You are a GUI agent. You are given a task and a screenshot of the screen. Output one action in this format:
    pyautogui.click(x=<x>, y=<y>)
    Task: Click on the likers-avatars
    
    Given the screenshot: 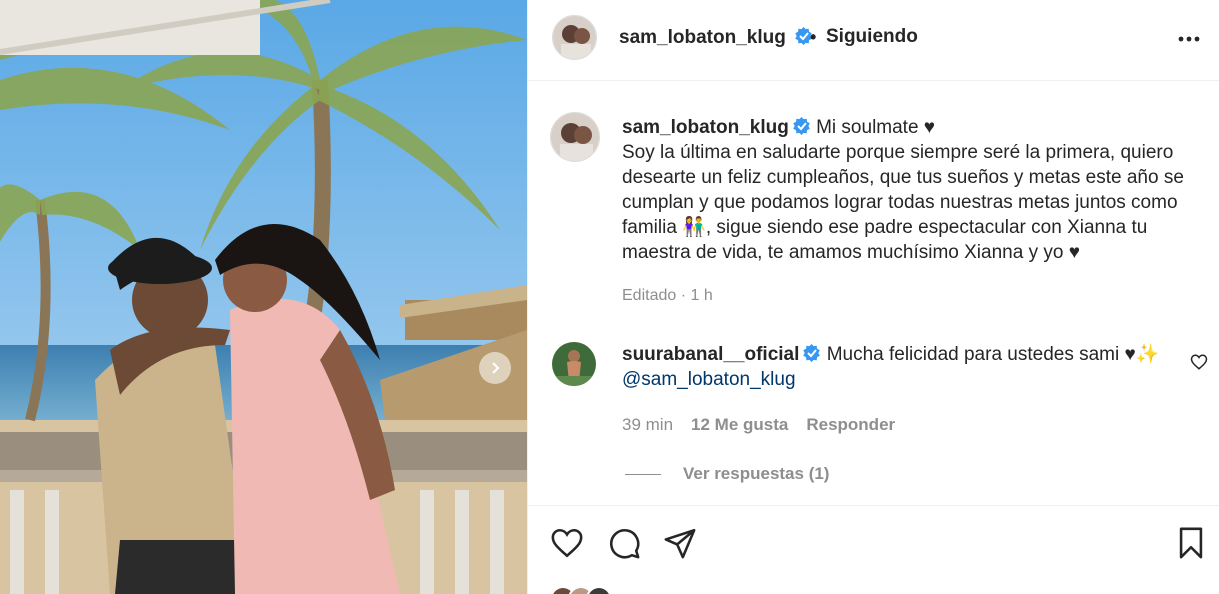 What is the action you would take?
    pyautogui.click(x=581, y=590)
    